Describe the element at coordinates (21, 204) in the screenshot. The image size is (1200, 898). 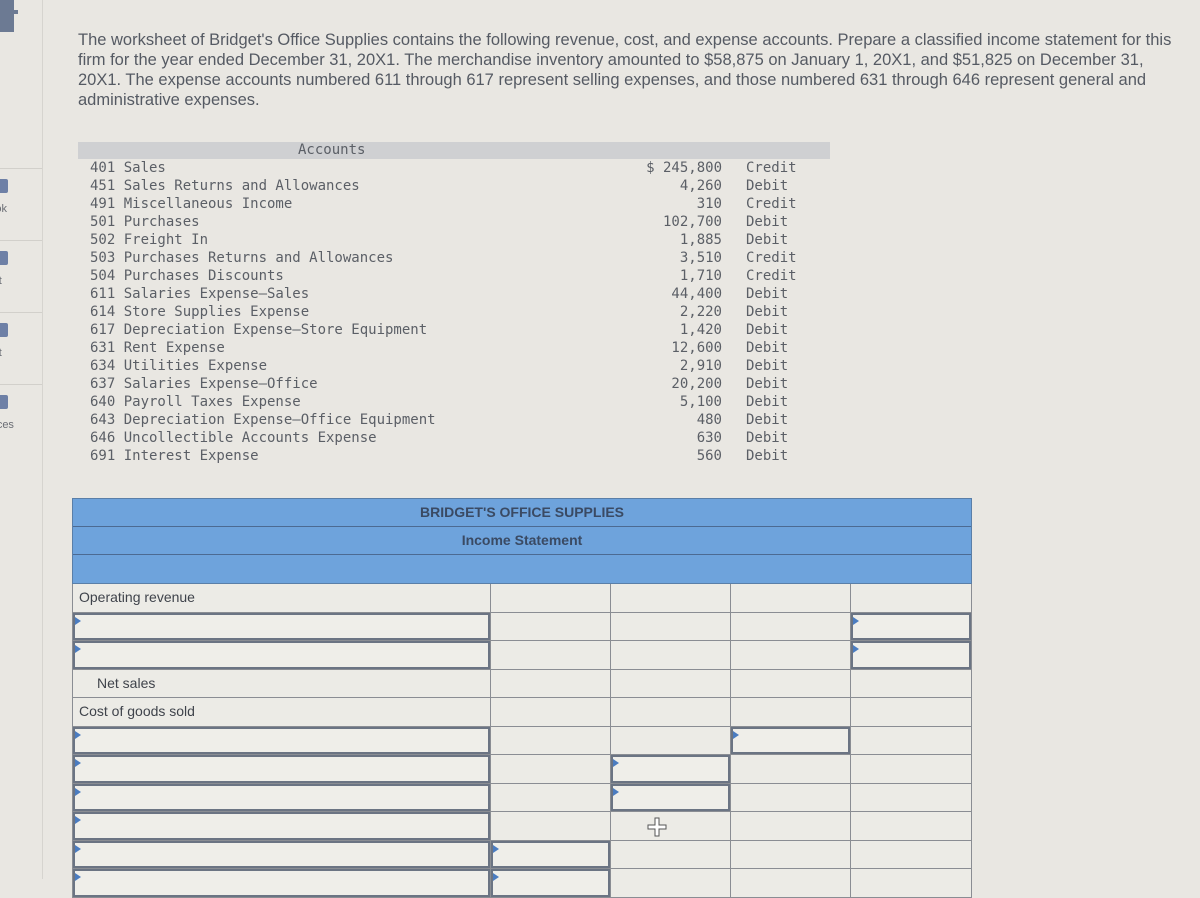
I see `sidebar-item-ebook: ok` at that location.